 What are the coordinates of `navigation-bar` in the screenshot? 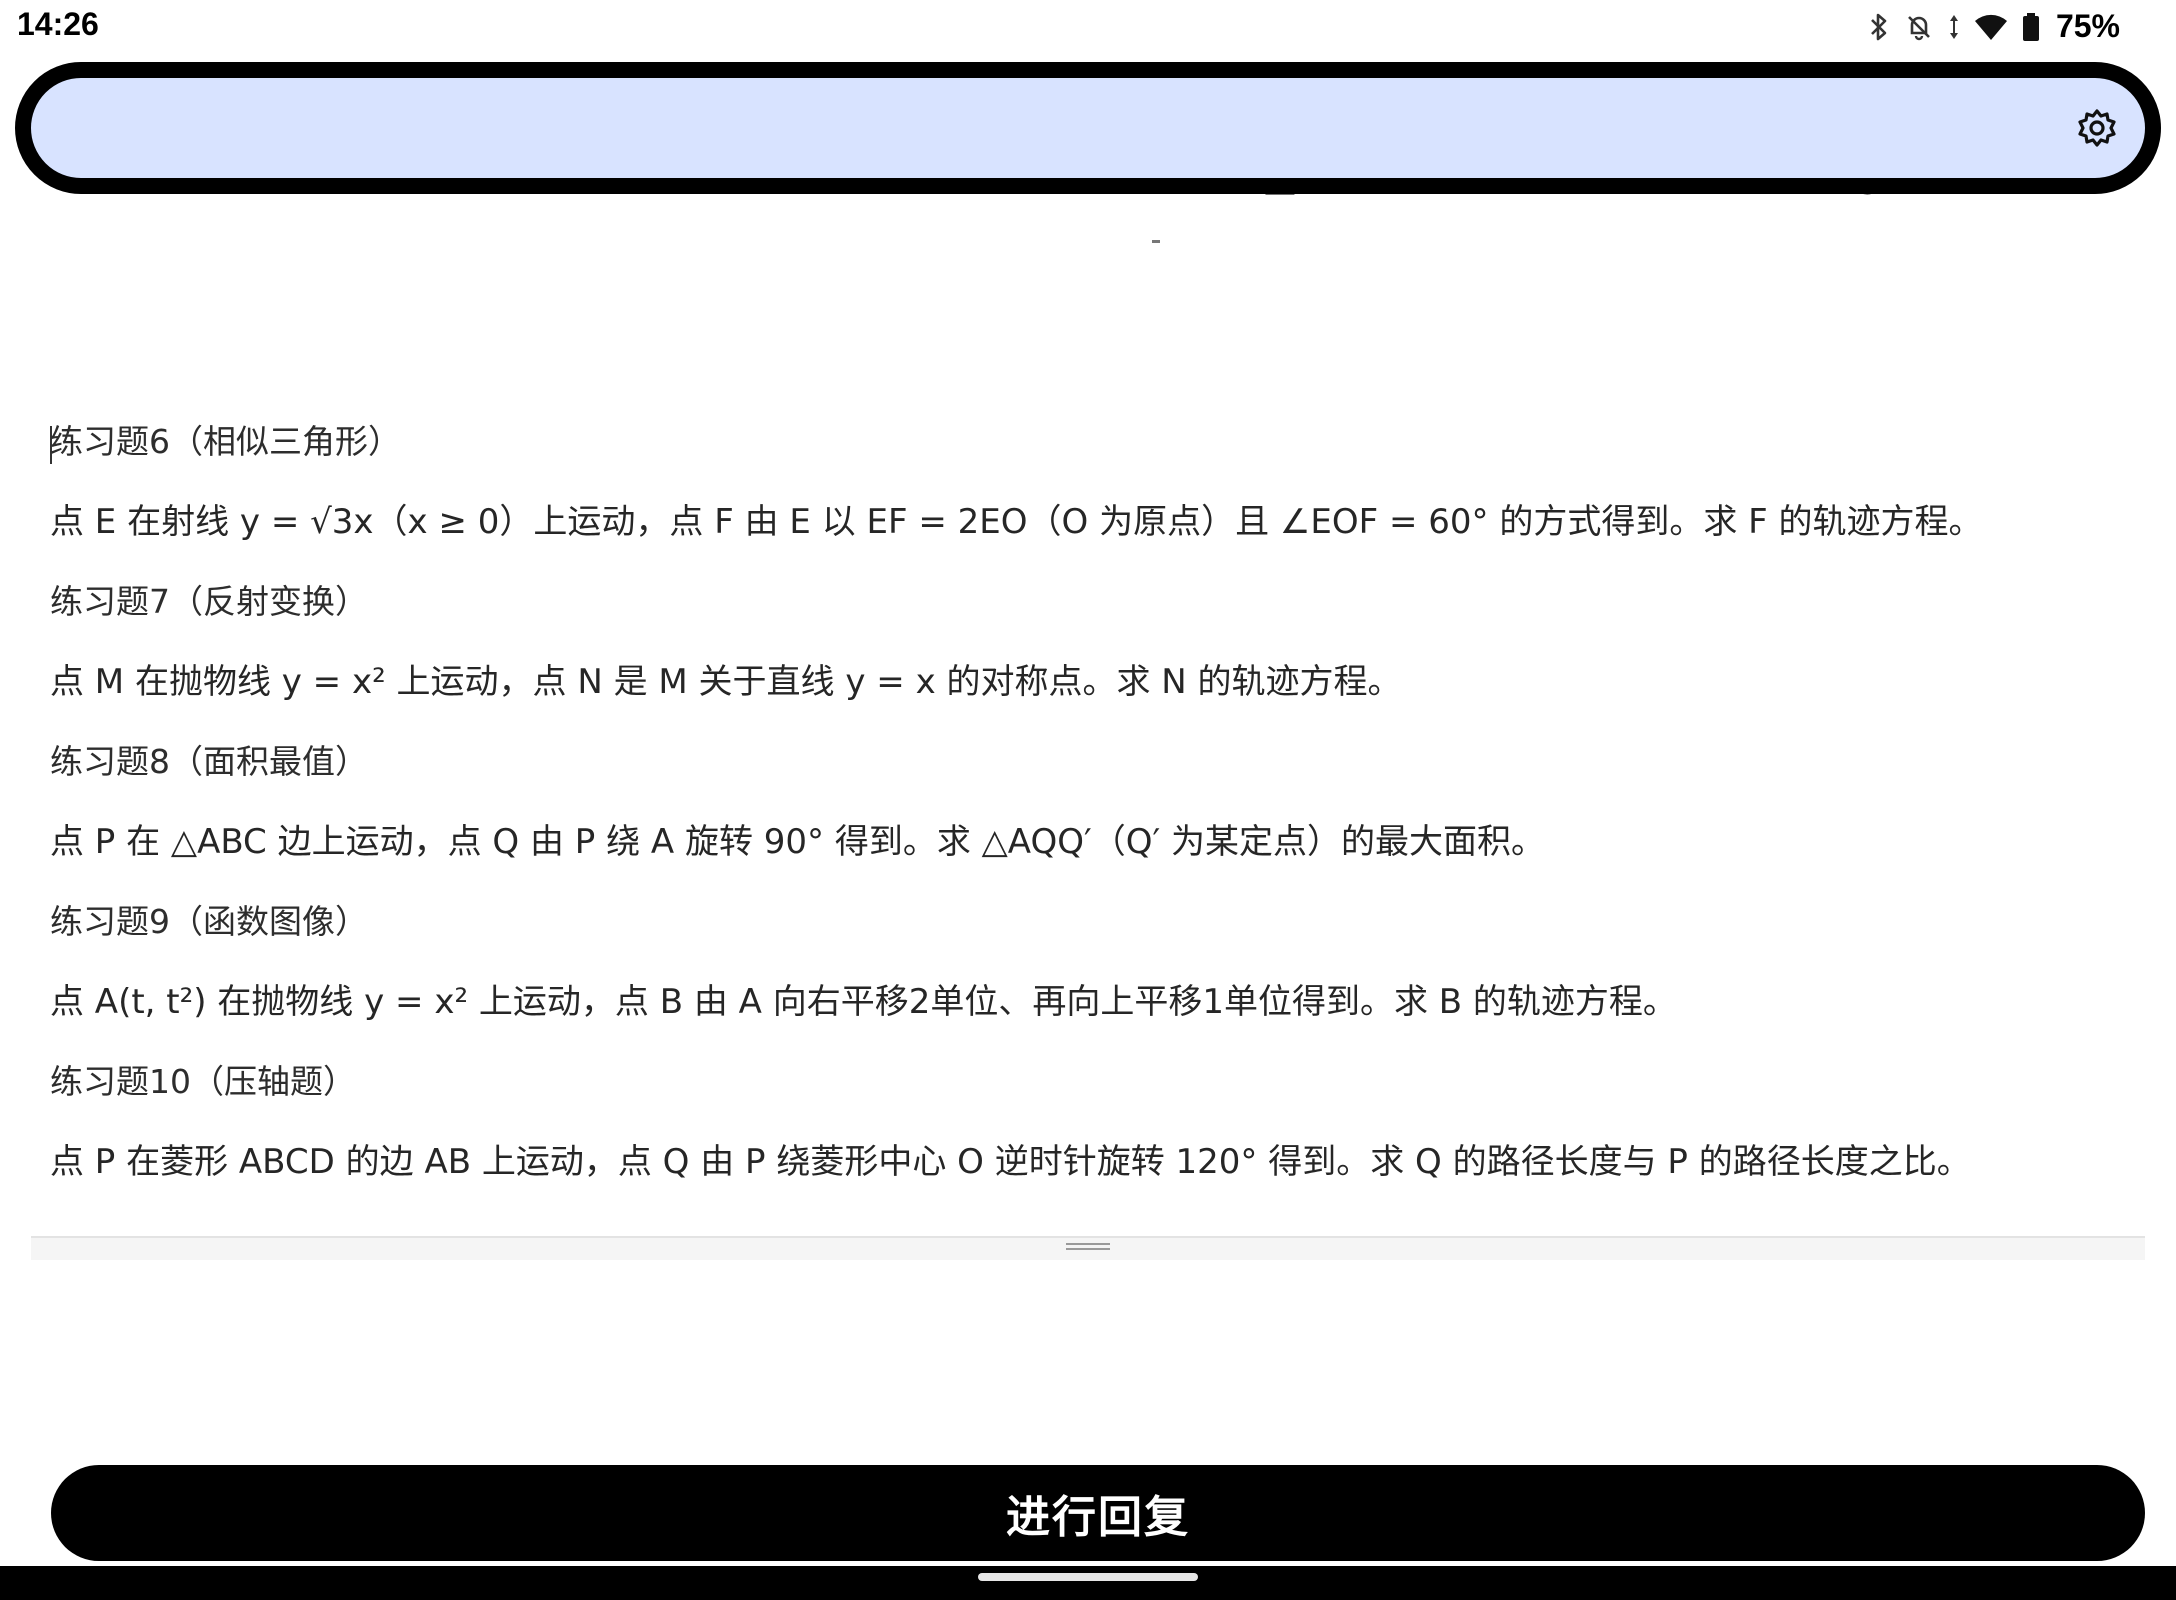 It's located at (1088, 1583).